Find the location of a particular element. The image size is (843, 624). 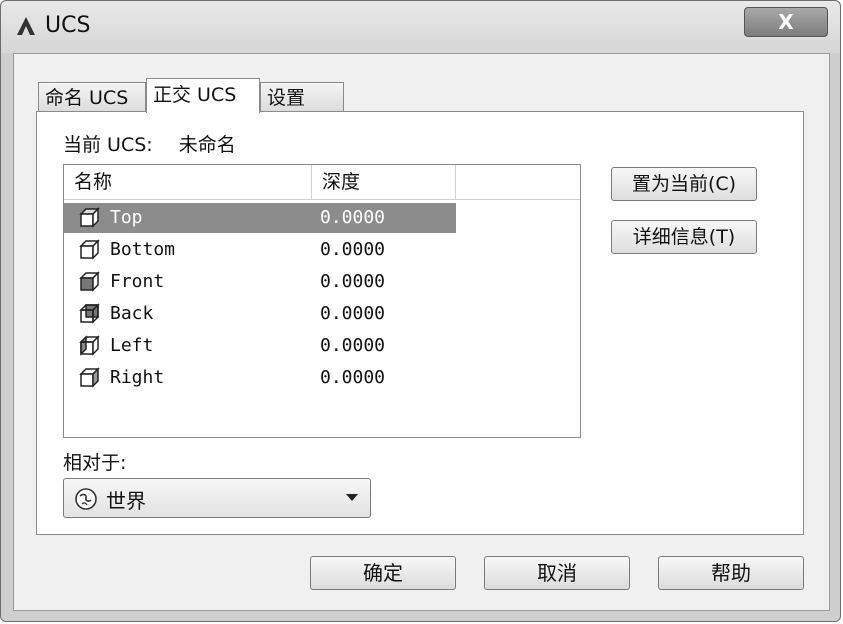

cube-front-icon is located at coordinates (89, 281).